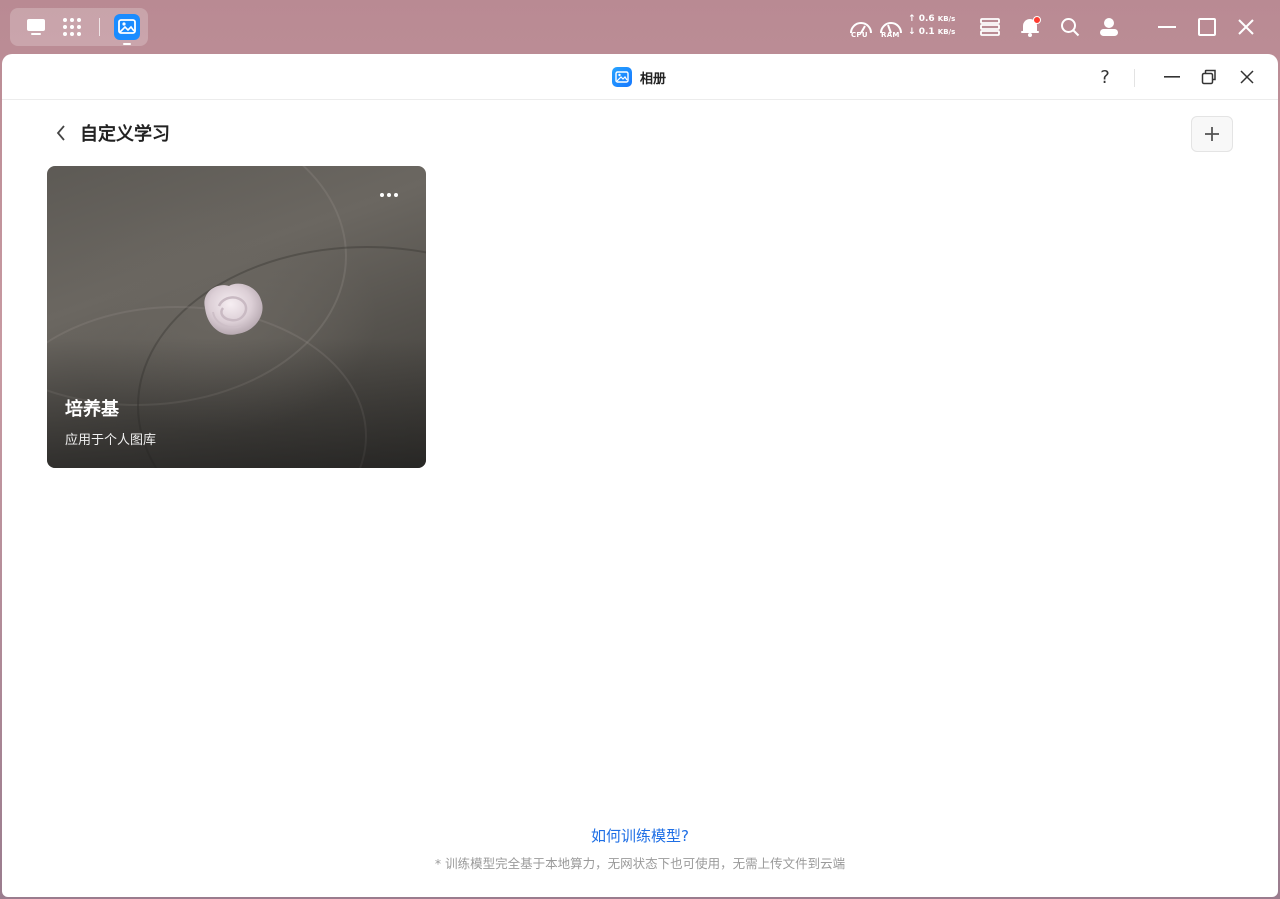  I want to click on user-icon, so click(1109, 27).